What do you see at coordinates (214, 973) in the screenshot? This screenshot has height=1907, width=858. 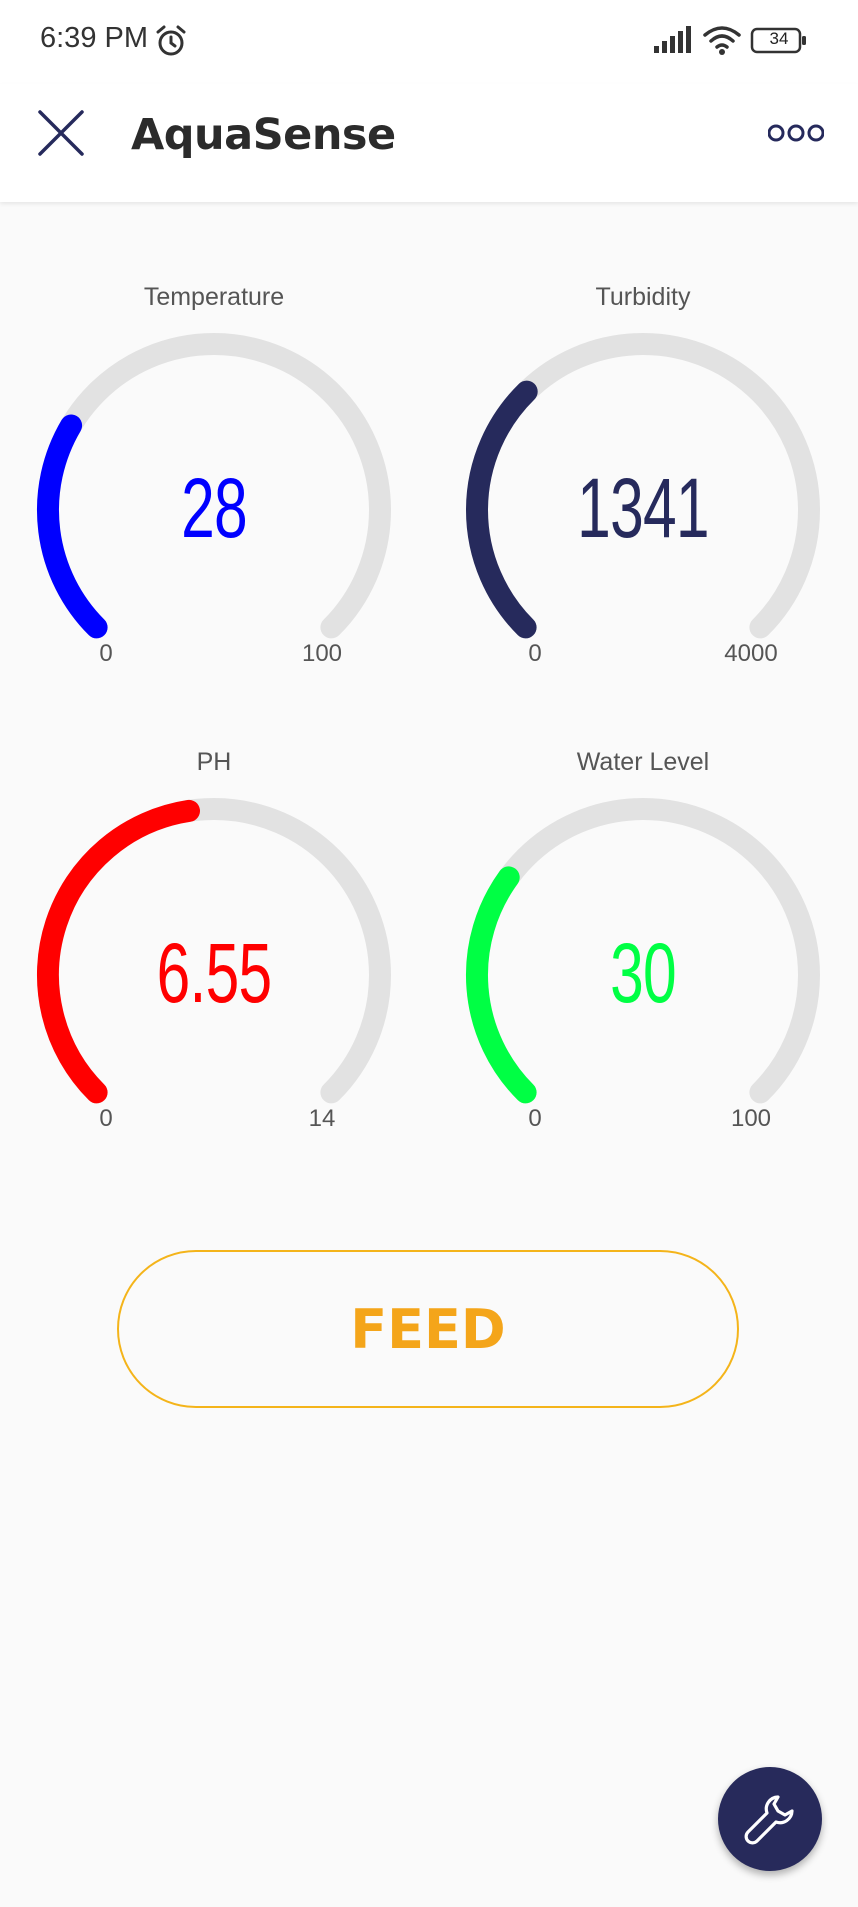 I see `gauge-value: 6.55` at bounding box center [214, 973].